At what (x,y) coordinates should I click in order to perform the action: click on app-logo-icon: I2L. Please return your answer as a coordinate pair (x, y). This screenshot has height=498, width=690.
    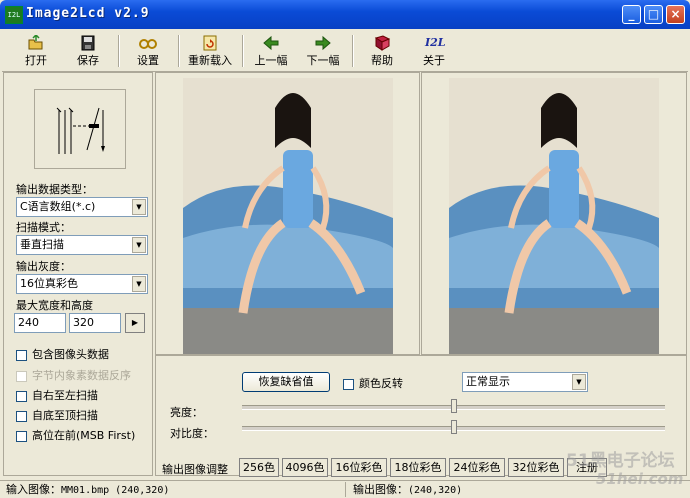
    Looking at the image, I should click on (14, 15).